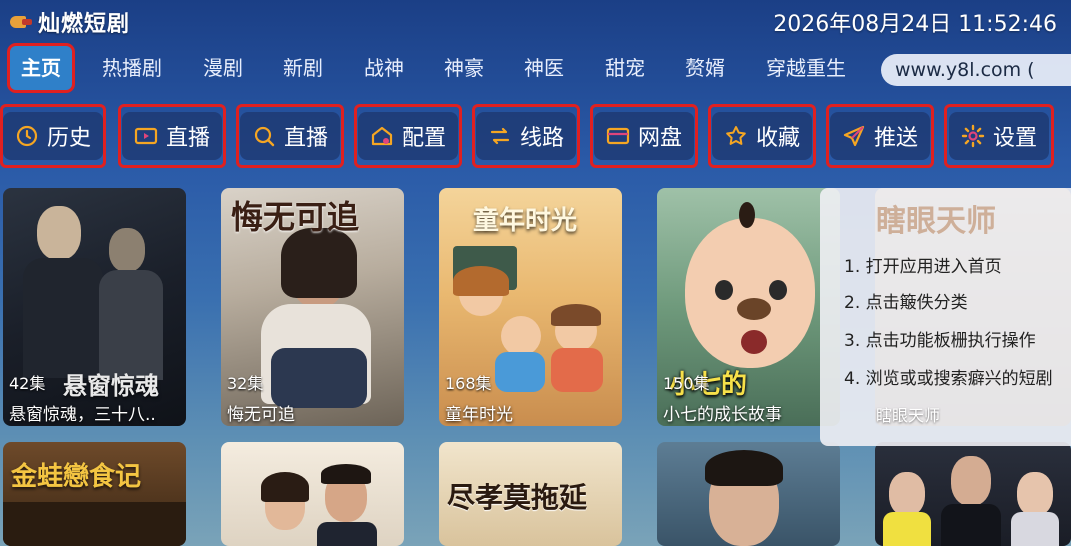  I want to click on episode-count: 168集, so click(468, 383).